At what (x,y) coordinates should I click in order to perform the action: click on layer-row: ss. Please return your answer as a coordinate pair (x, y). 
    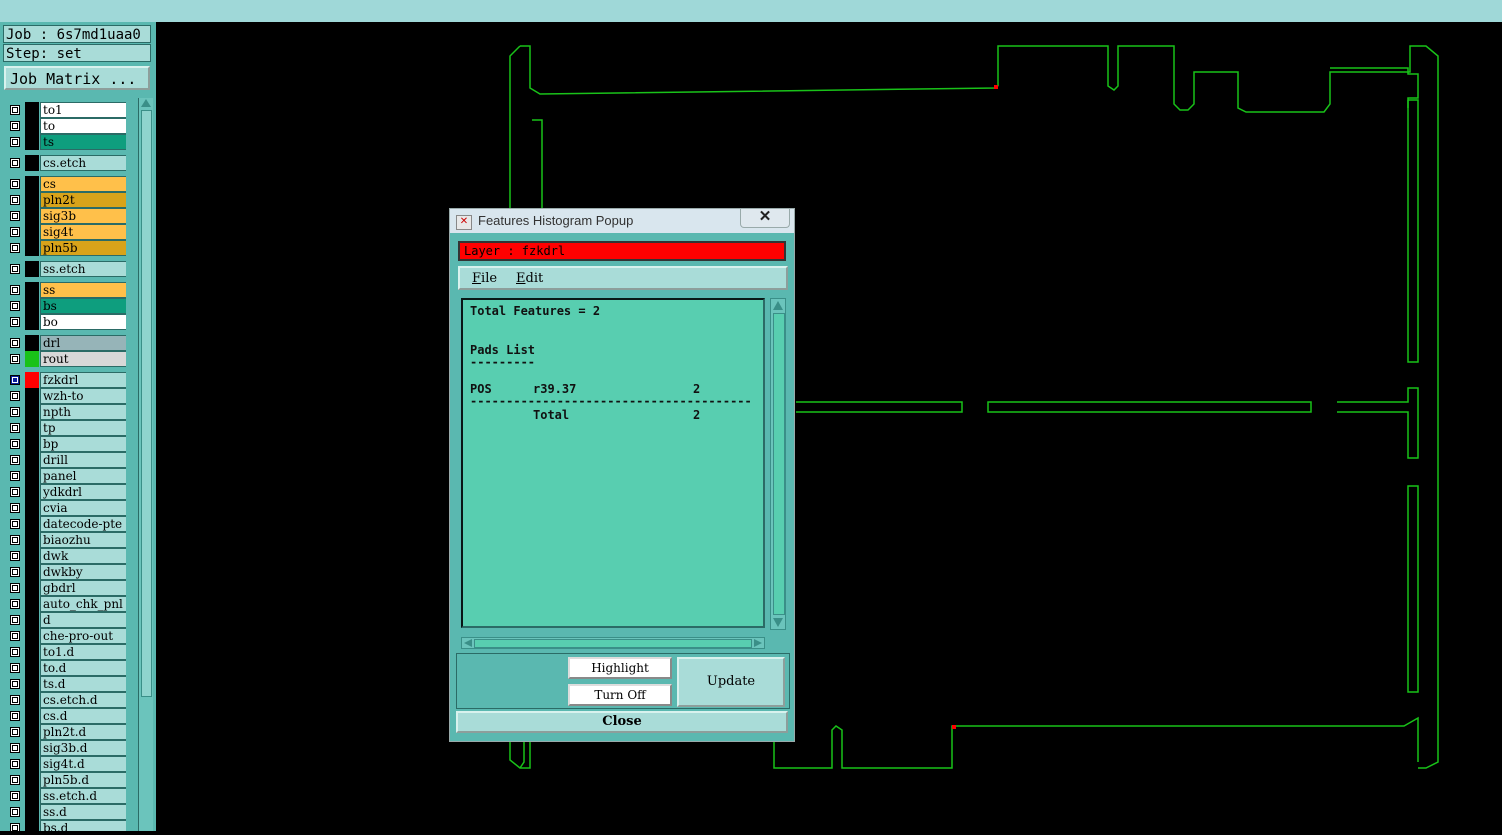
    Looking at the image, I should click on (65, 290).